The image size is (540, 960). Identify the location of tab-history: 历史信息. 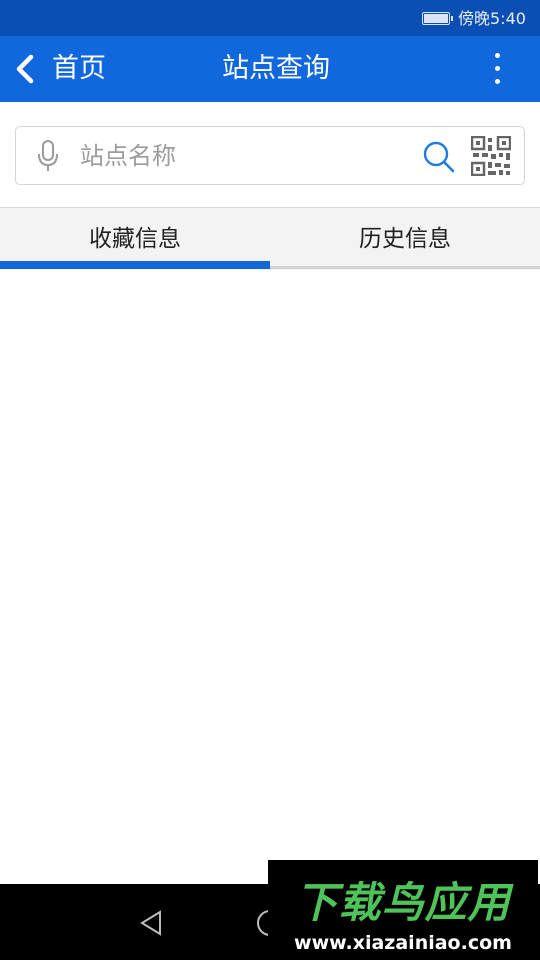
(405, 239).